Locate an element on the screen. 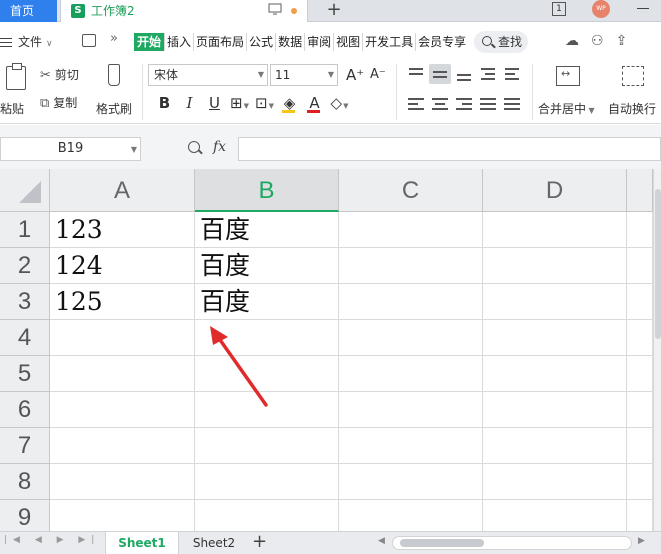 The image size is (661, 554). bold-button: B is located at coordinates (164, 103).